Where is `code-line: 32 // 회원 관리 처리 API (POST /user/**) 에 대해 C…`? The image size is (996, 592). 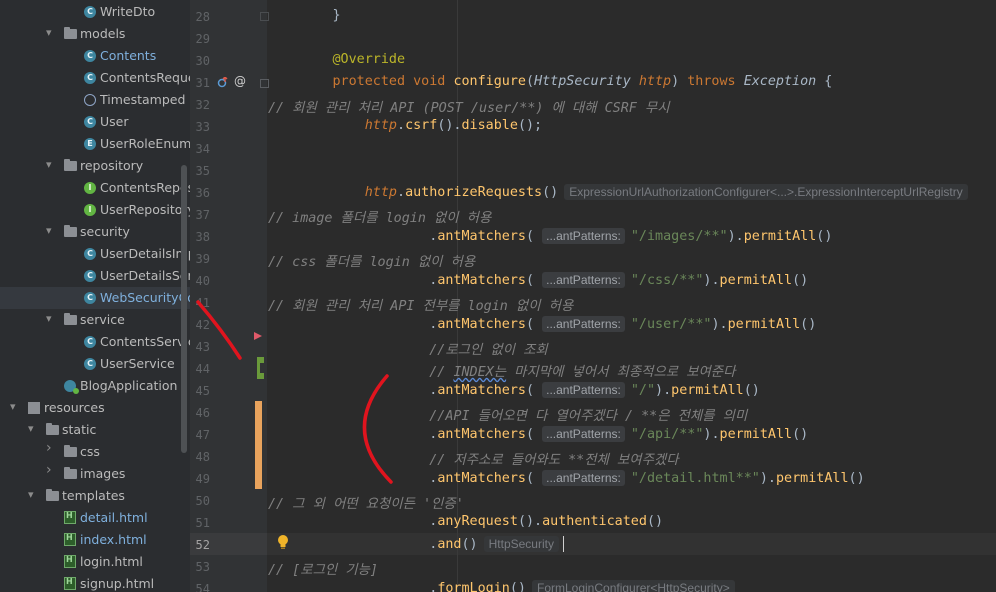 code-line: 32 // 회원 관리 처리 API (POST /user/**) 에 대해 C… is located at coordinates (593, 105).